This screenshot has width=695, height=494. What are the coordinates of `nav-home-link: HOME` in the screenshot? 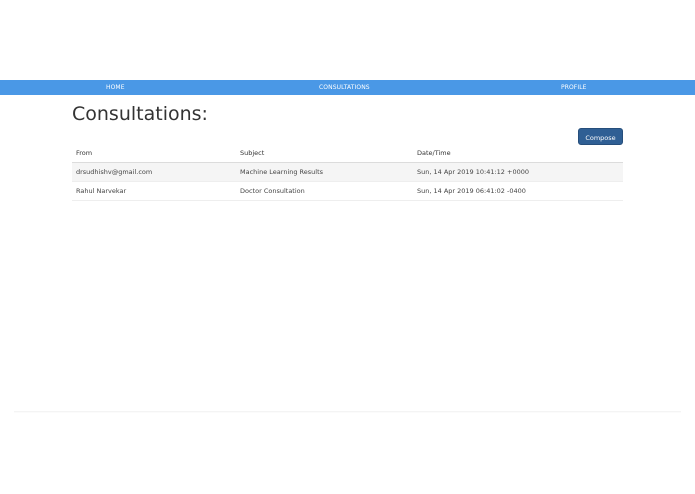 It's located at (115, 87).